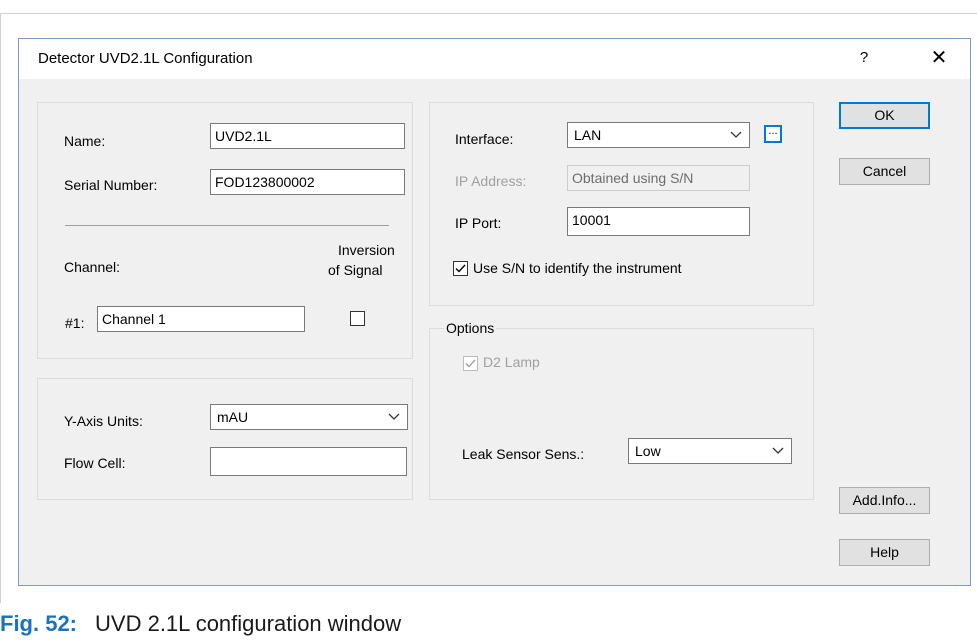  Describe the element at coordinates (523, 454) in the screenshot. I see `leak-sensor-label: Leak Sensor Sens.:` at that location.